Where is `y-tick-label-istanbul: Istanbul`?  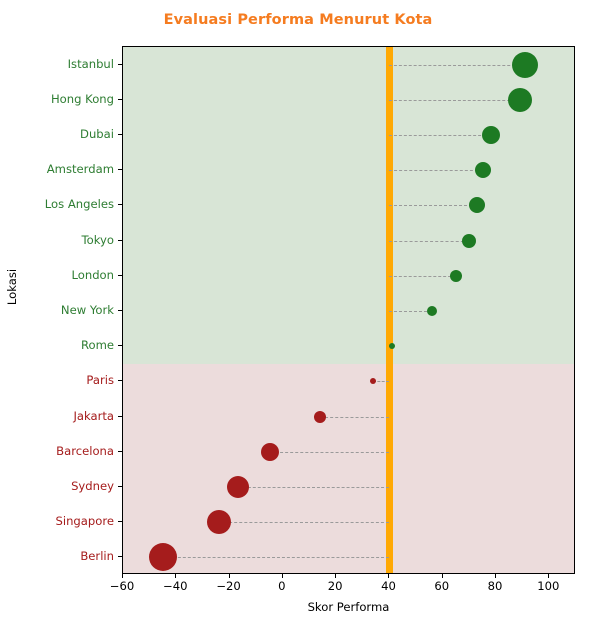 y-tick-label-istanbul: Istanbul is located at coordinates (90, 63).